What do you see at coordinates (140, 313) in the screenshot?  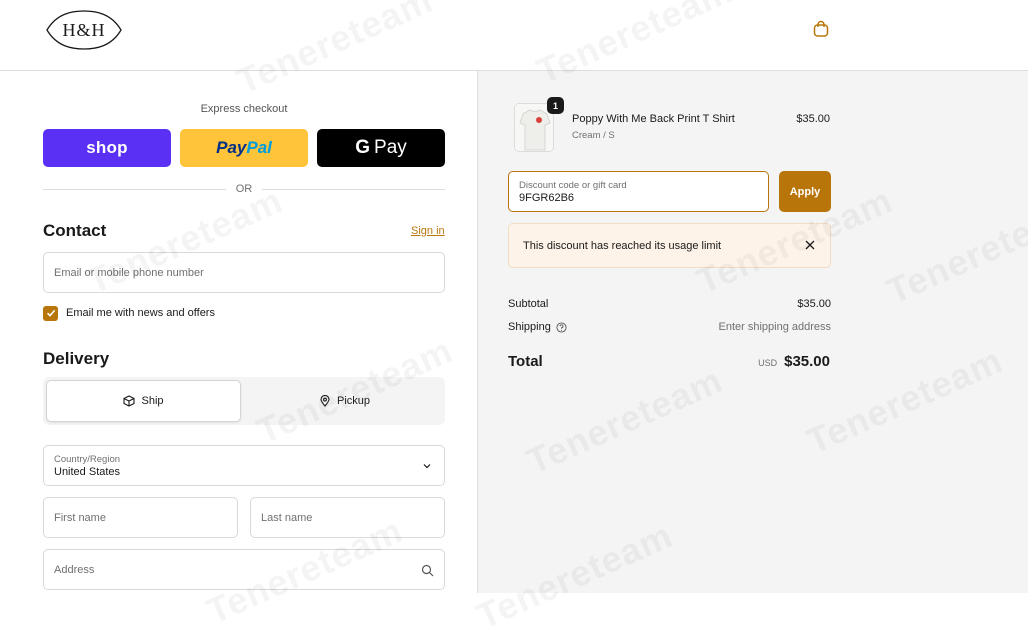 I see `newsletter-label: Email me with news and offers` at bounding box center [140, 313].